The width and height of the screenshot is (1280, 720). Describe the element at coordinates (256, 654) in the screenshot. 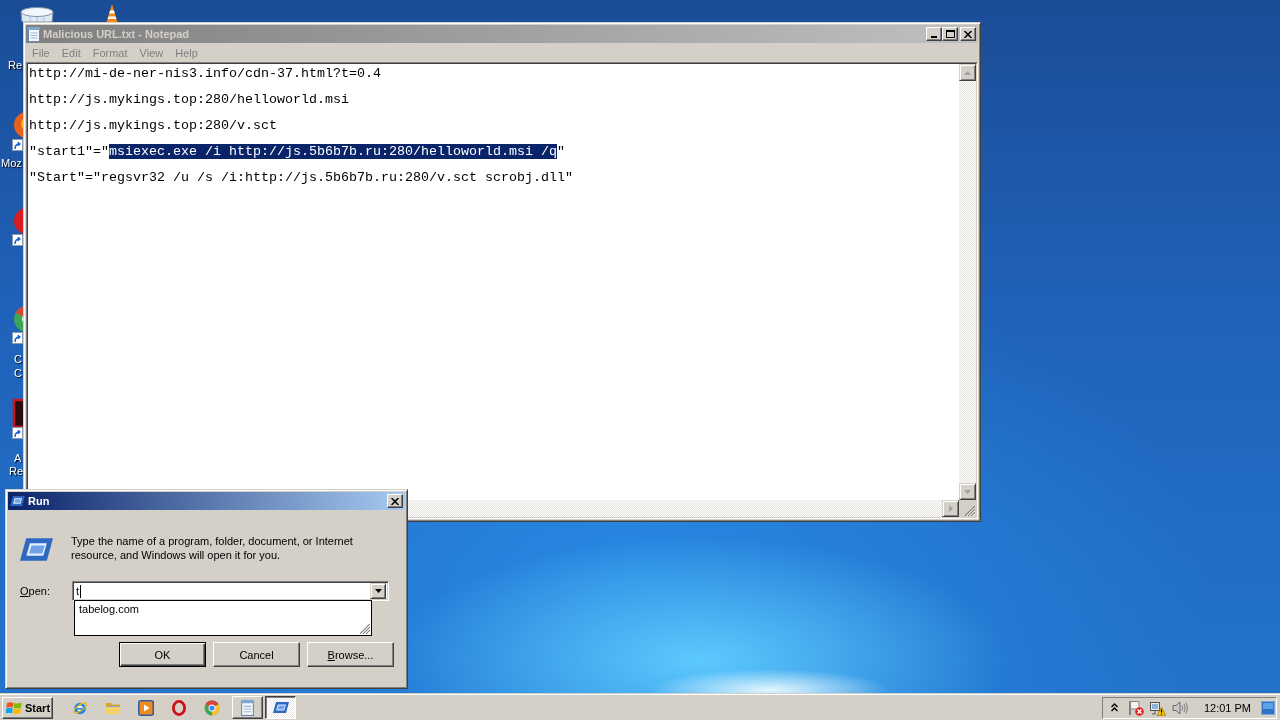

I see `dialog-button: Cancel` at that location.